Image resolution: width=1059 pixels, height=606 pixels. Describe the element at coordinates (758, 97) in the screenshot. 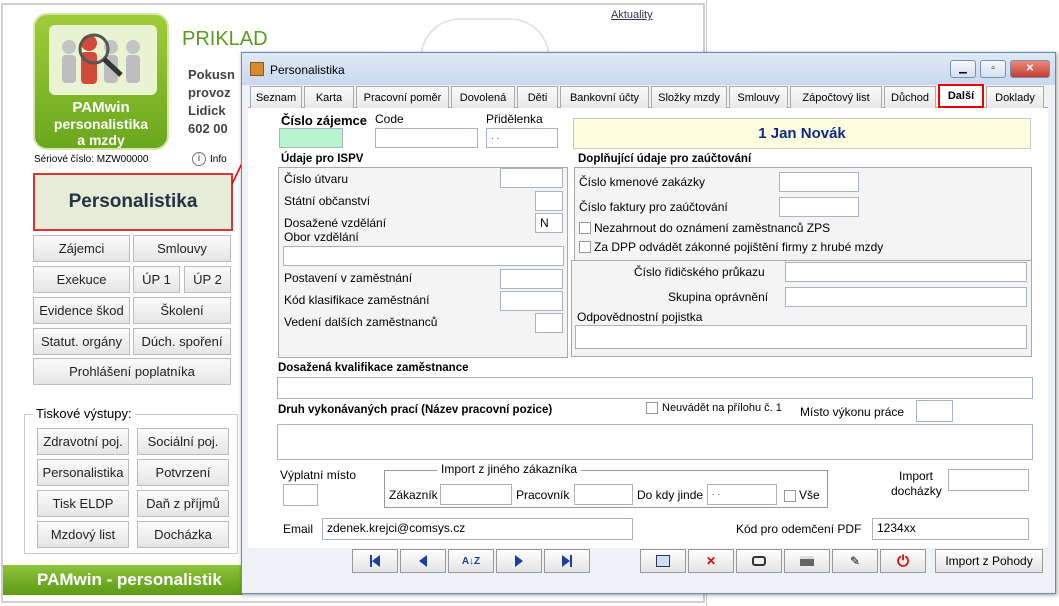

I see `tab-smlouvy: Smlouvy` at that location.